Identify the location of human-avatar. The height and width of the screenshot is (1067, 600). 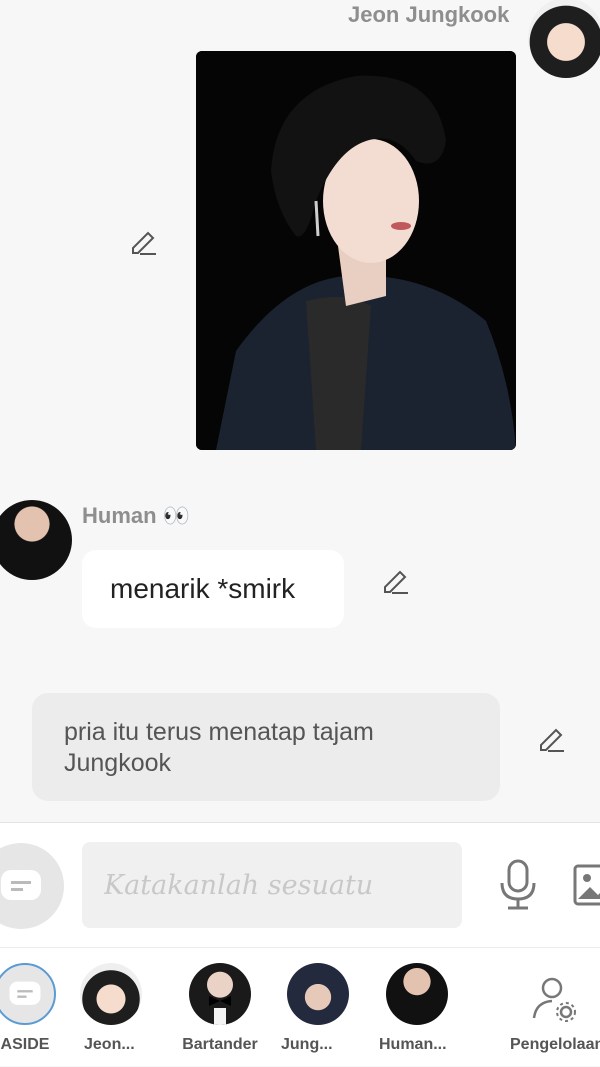
(417, 994).